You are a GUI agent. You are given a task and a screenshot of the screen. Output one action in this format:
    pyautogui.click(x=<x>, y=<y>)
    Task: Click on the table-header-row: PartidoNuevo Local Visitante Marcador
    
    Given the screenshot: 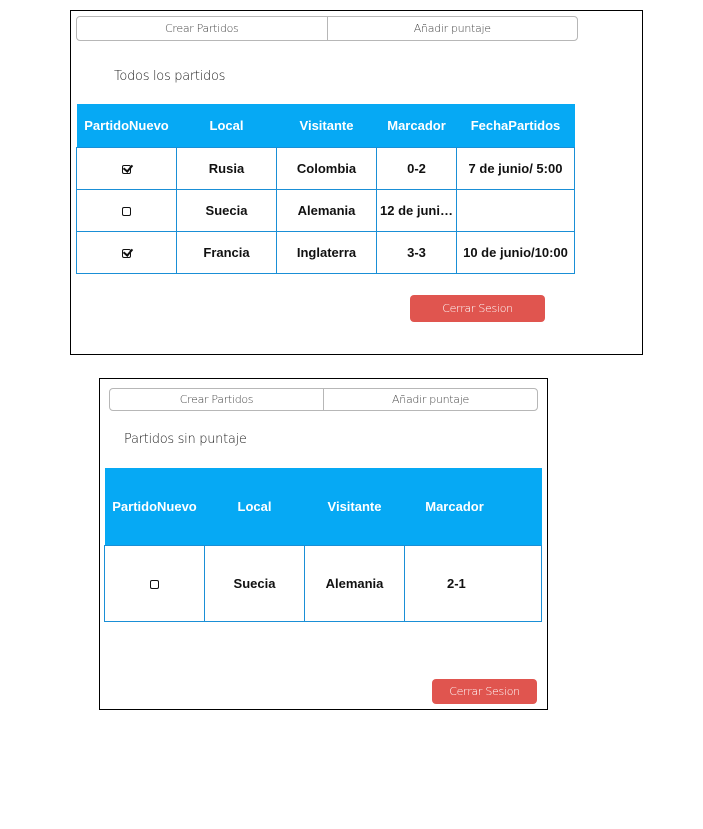 What is the action you would take?
    pyautogui.click(x=323, y=507)
    